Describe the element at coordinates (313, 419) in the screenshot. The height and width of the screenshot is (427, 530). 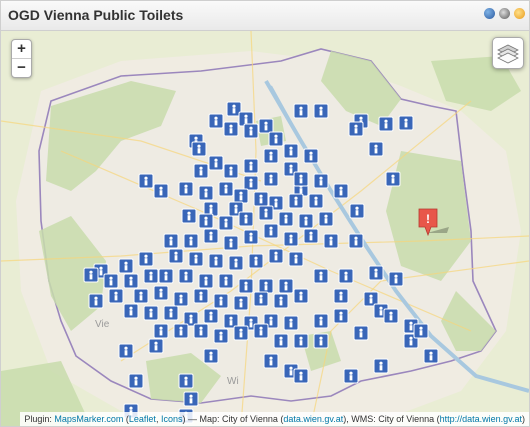
I see `data-wien-link: data.wien.gv.at` at that location.